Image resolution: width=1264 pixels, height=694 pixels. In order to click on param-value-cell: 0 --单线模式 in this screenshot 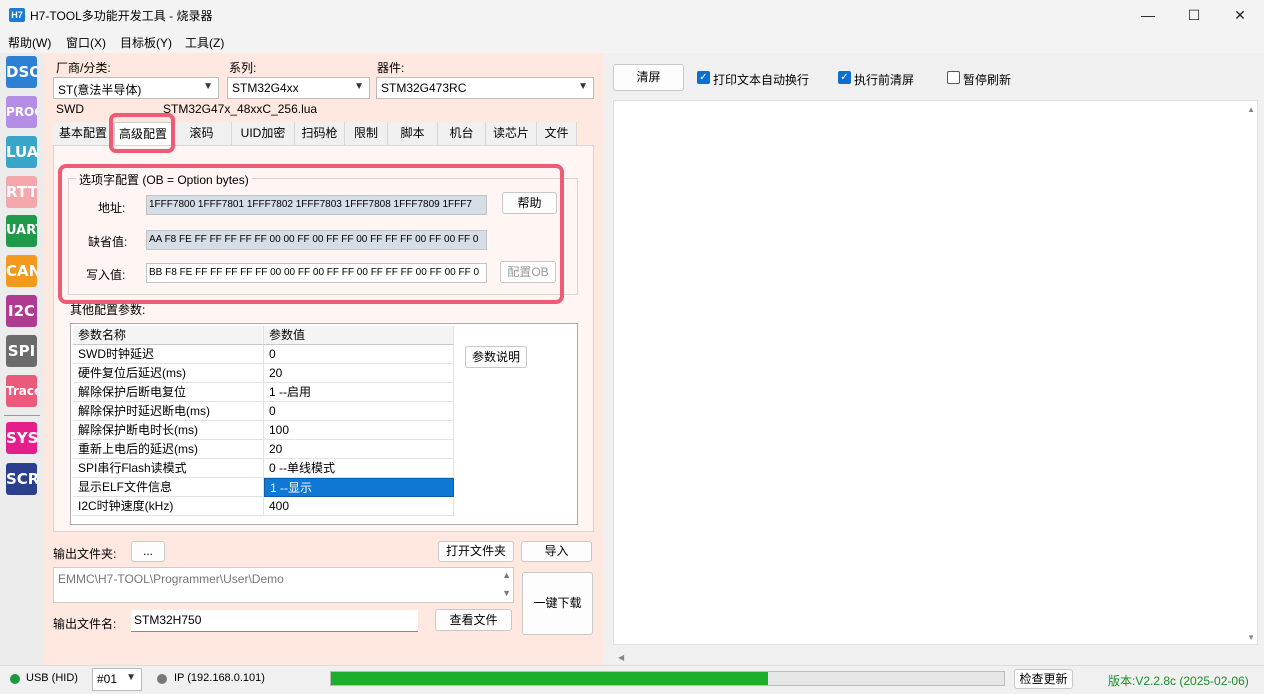, I will do `click(359, 468)`.